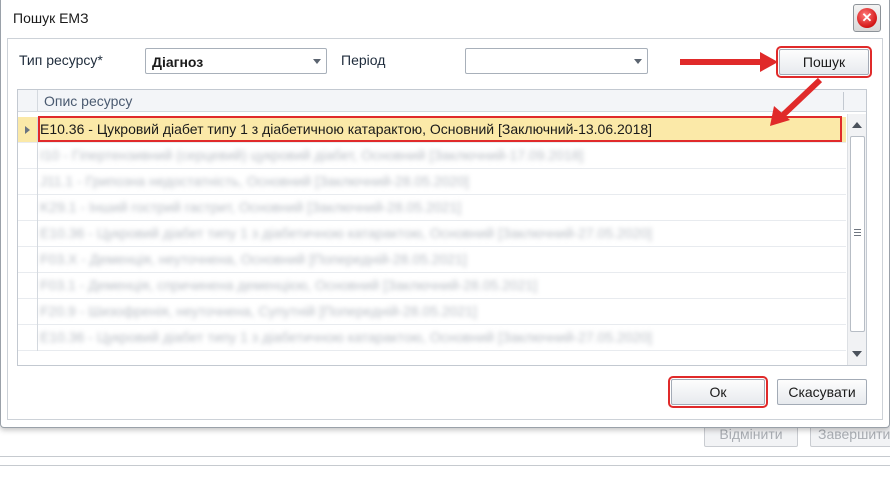  Describe the element at coordinates (440, 129) in the screenshot. I see `selected-row-highlight` at that location.